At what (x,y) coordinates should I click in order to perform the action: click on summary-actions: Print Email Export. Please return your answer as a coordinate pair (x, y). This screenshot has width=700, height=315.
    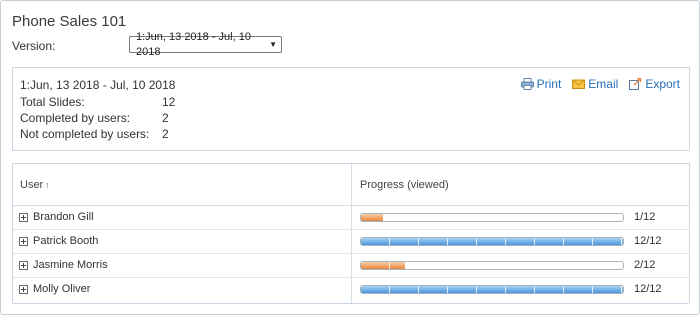
    Looking at the image, I should click on (600, 84).